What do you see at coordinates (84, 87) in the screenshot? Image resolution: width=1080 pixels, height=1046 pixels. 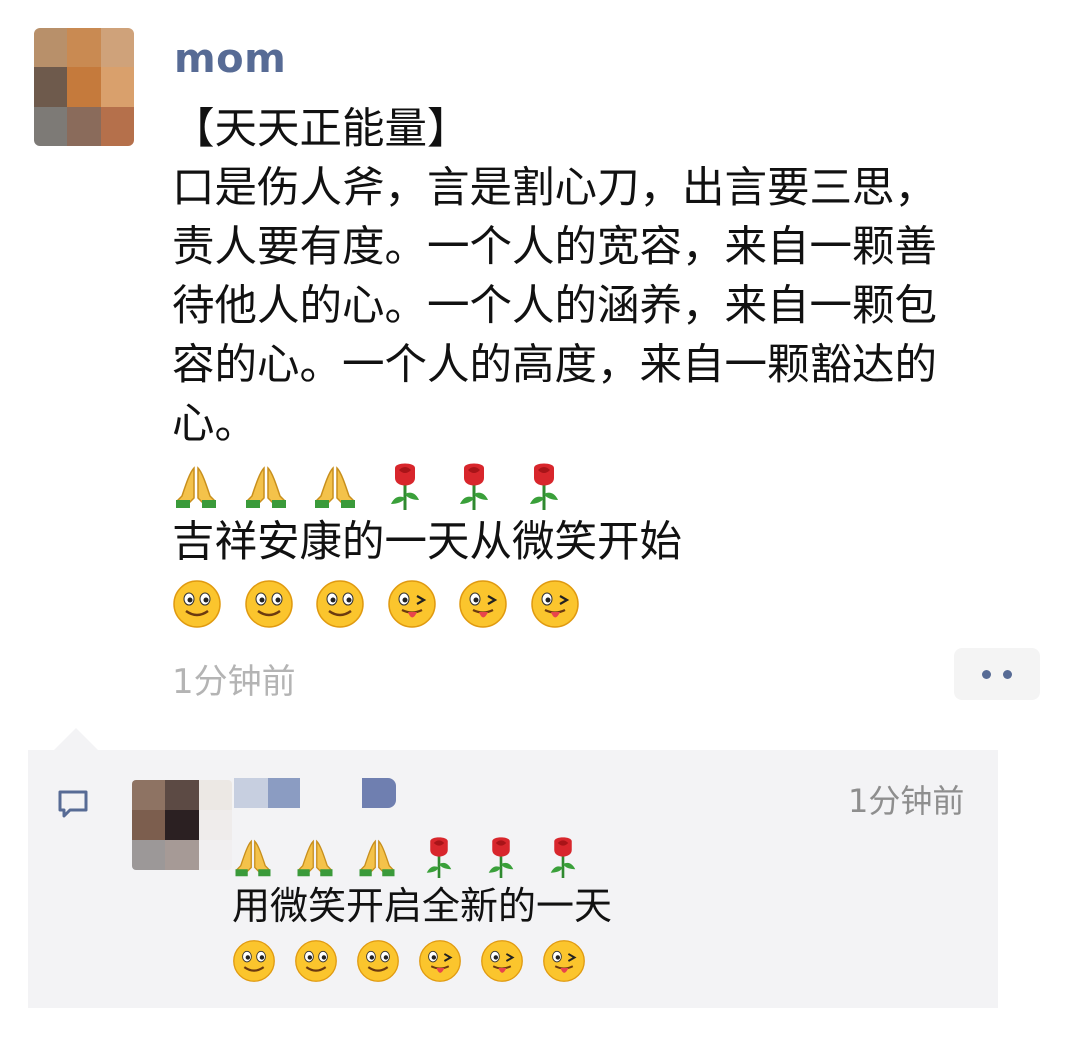 I see `poster-avatar` at bounding box center [84, 87].